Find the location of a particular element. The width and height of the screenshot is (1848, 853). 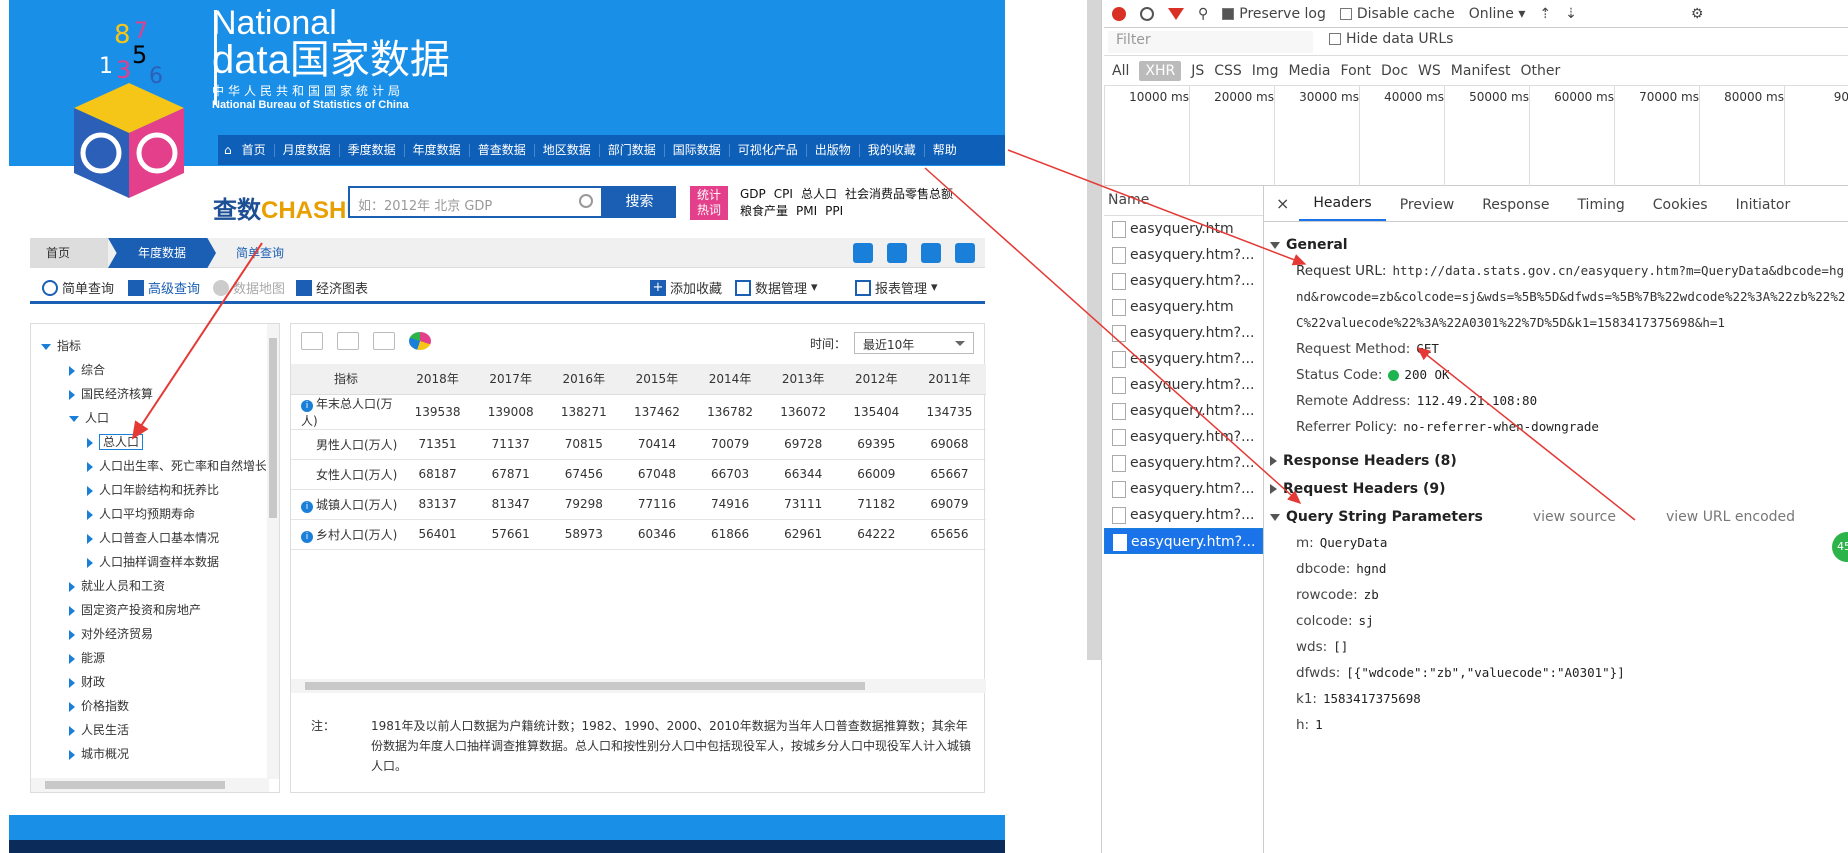

type-filter-media: Media is located at coordinates (1309, 71).